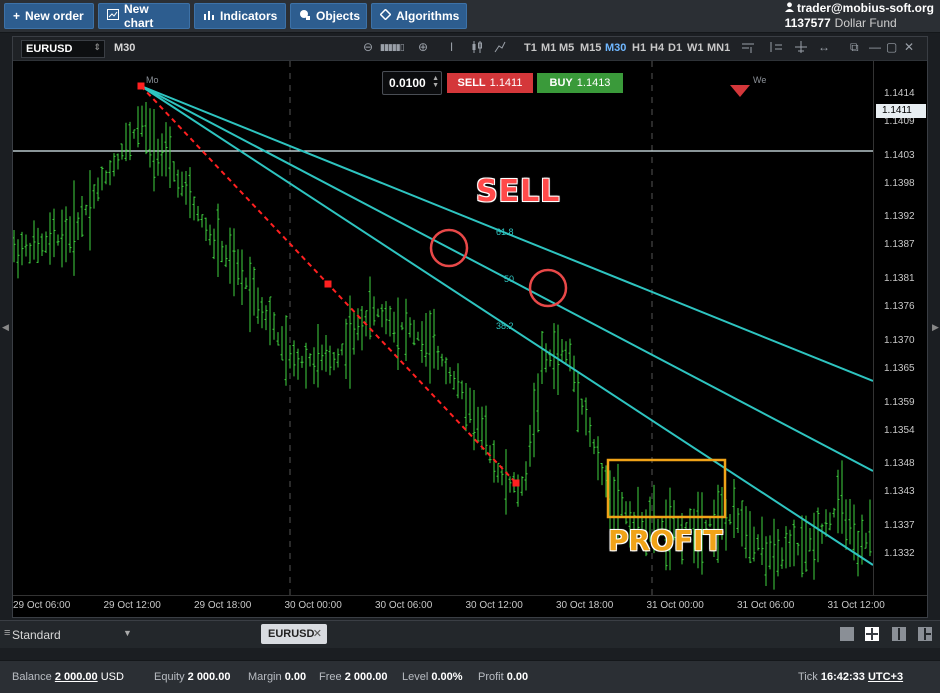 This screenshot has width=940, height=693. What do you see at coordinates (76, 677) in the screenshot?
I see `balance-value: 2 000.00` at bounding box center [76, 677].